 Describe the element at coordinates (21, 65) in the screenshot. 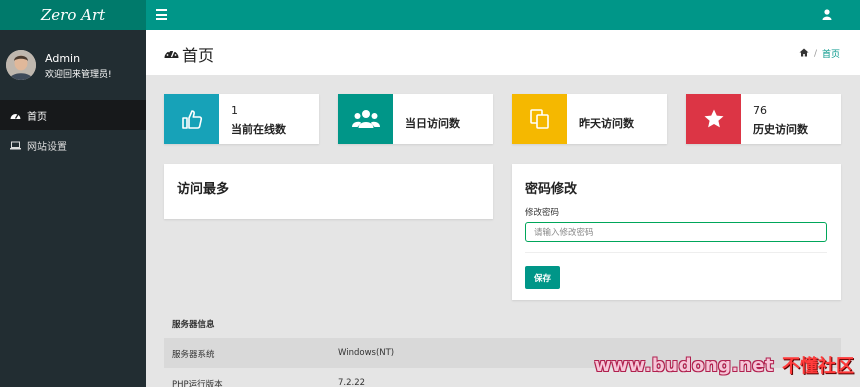

I see `user-avatar` at that location.